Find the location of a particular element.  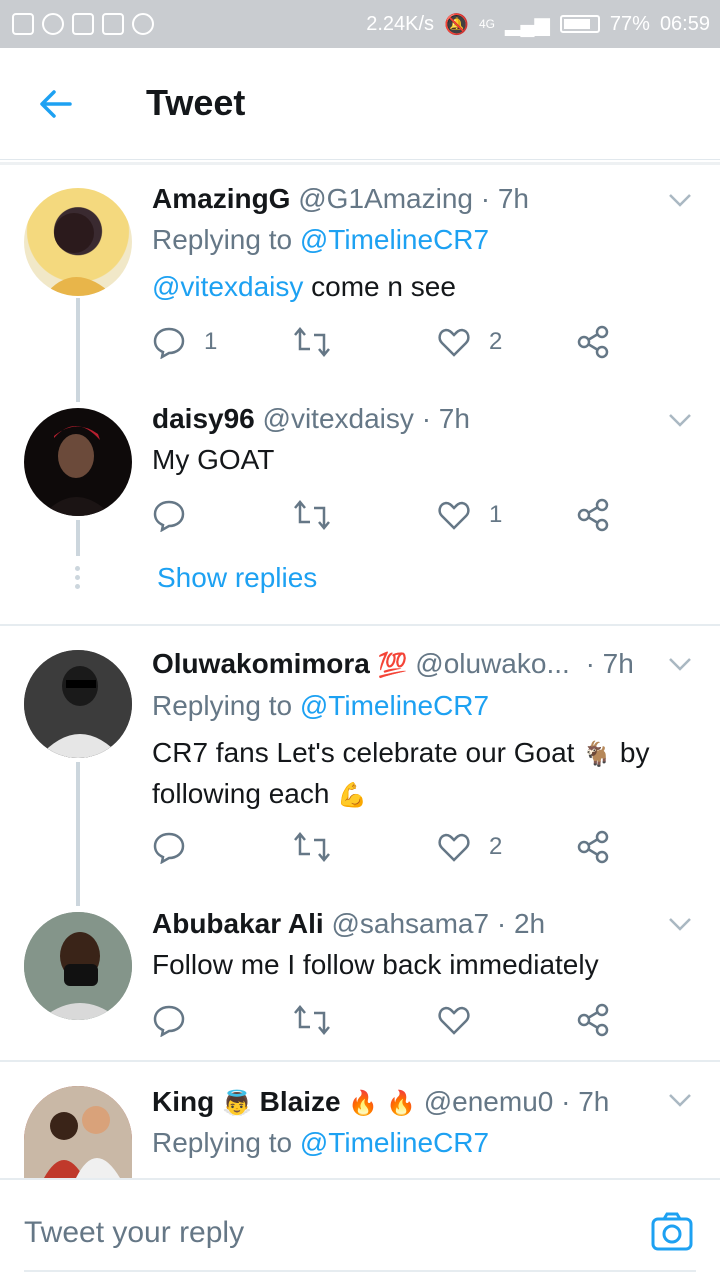

input-underline is located at coordinates (360, 1271).